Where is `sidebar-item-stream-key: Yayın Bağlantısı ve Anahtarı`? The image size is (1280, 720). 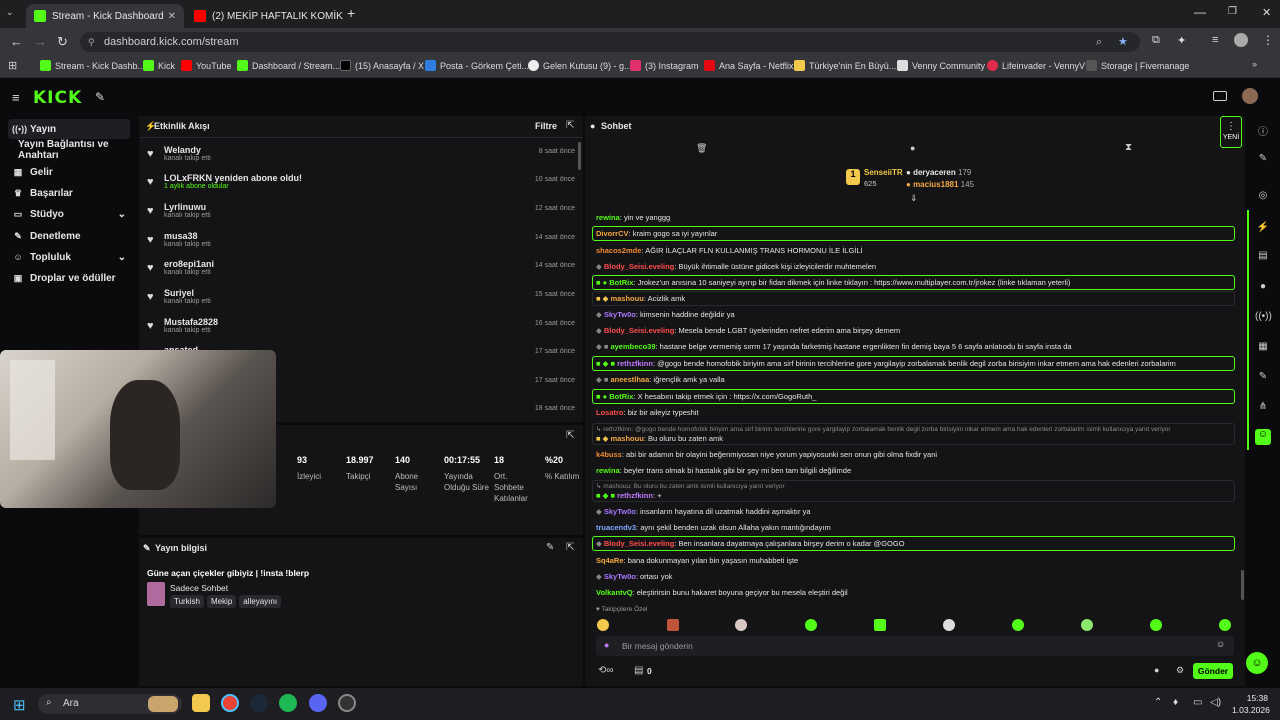 sidebar-item-stream-key: Yayın Bağlantısı ve Anahtarı is located at coordinates (75, 150).